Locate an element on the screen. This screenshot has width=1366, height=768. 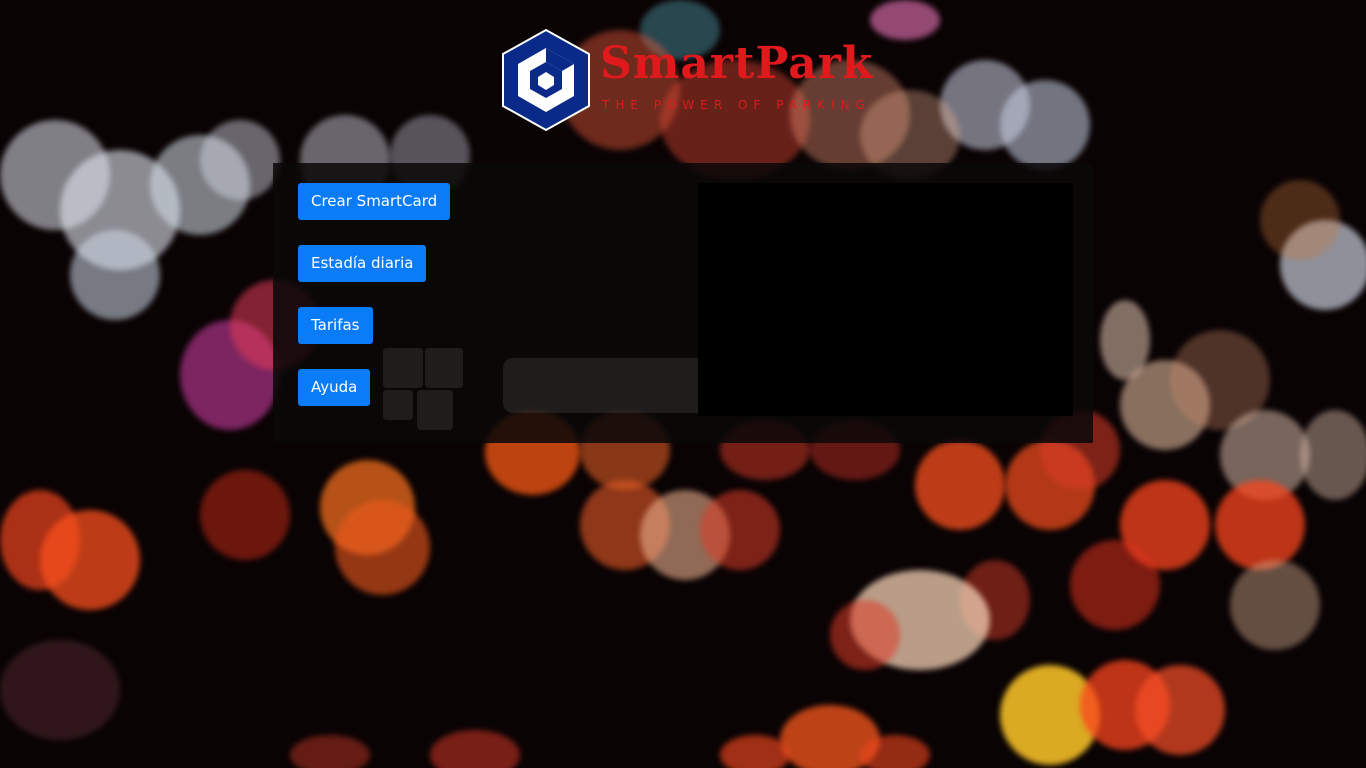
help-button: Ayuda is located at coordinates (334, 387).